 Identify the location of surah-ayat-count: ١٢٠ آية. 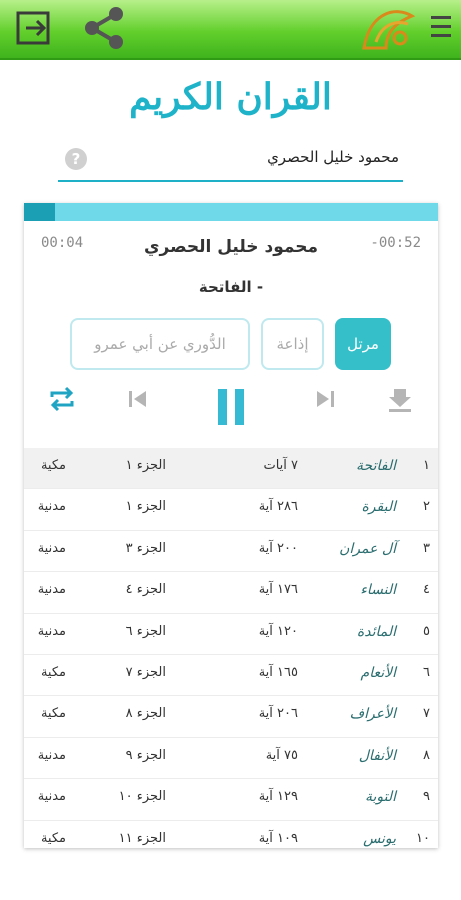
(278, 631).